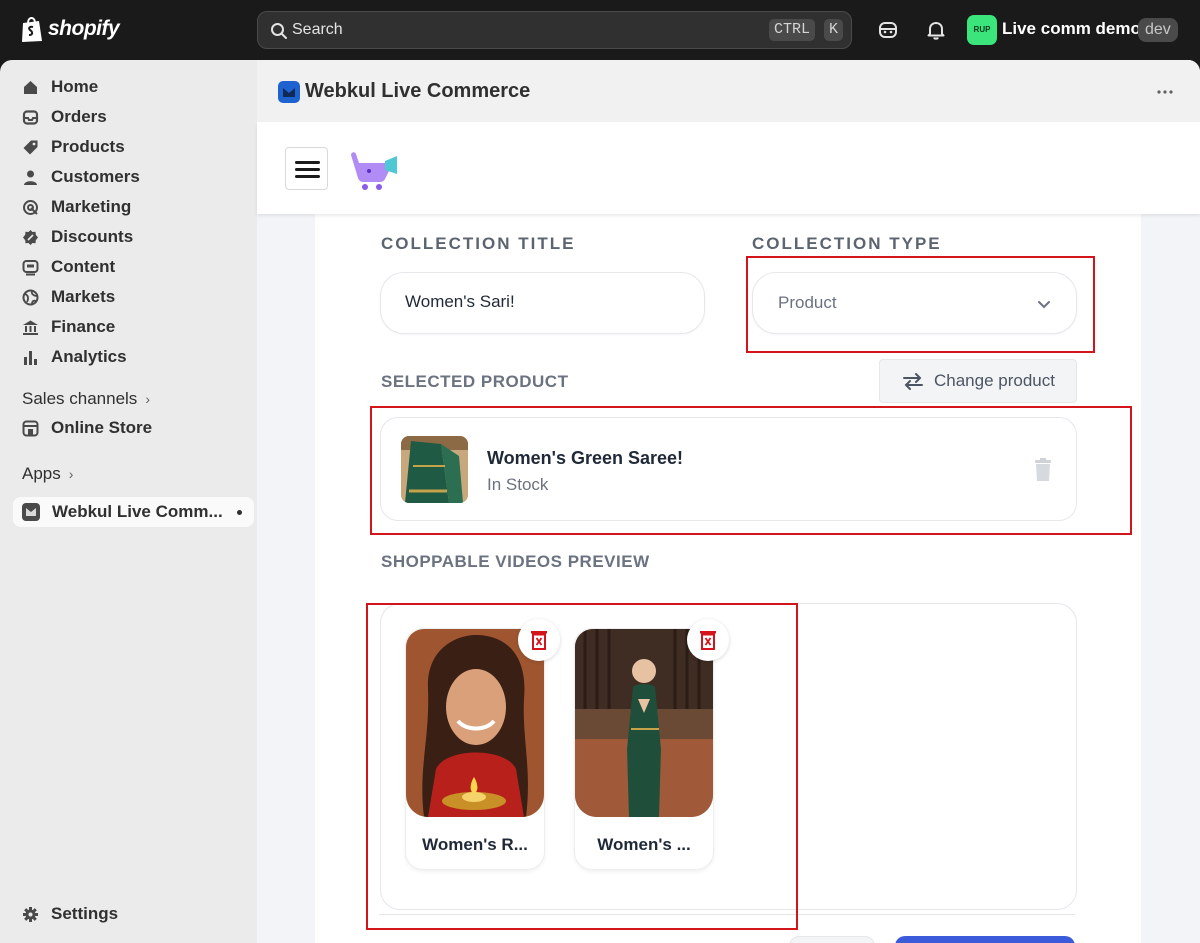  Describe the element at coordinates (91, 206) in the screenshot. I see `sidebar-item-label: Marketing` at that location.